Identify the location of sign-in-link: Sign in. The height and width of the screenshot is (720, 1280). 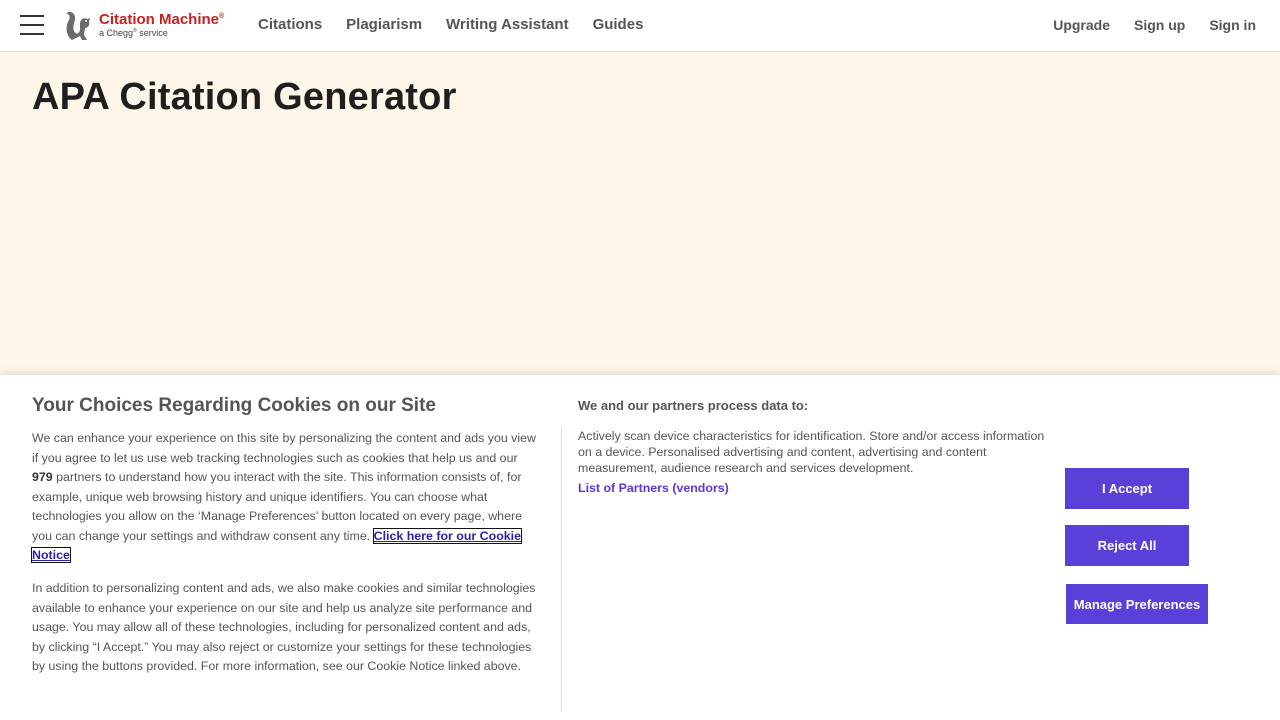
(1232, 25).